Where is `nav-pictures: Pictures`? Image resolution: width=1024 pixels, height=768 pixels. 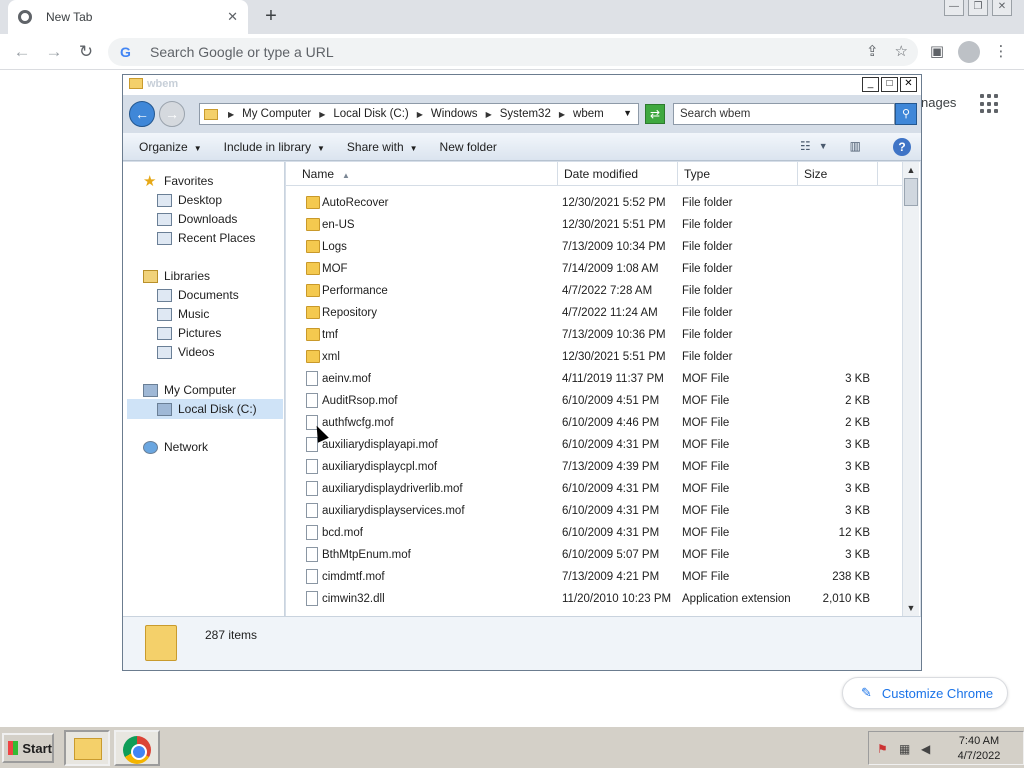
nav-pictures: Pictures is located at coordinates (189, 333).